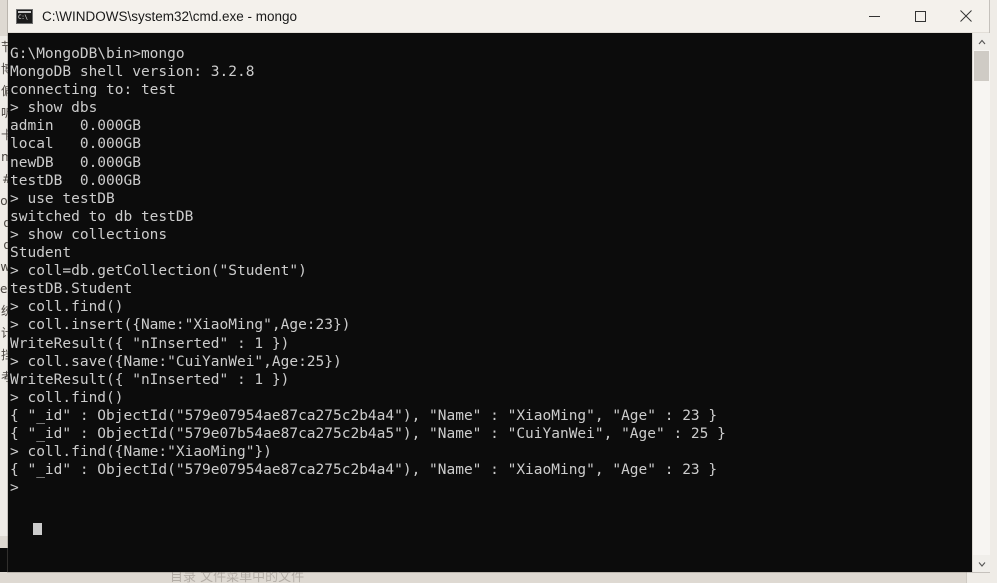  What do you see at coordinates (75, 180) in the screenshot?
I see `console-line: testDB 0.000GB` at bounding box center [75, 180].